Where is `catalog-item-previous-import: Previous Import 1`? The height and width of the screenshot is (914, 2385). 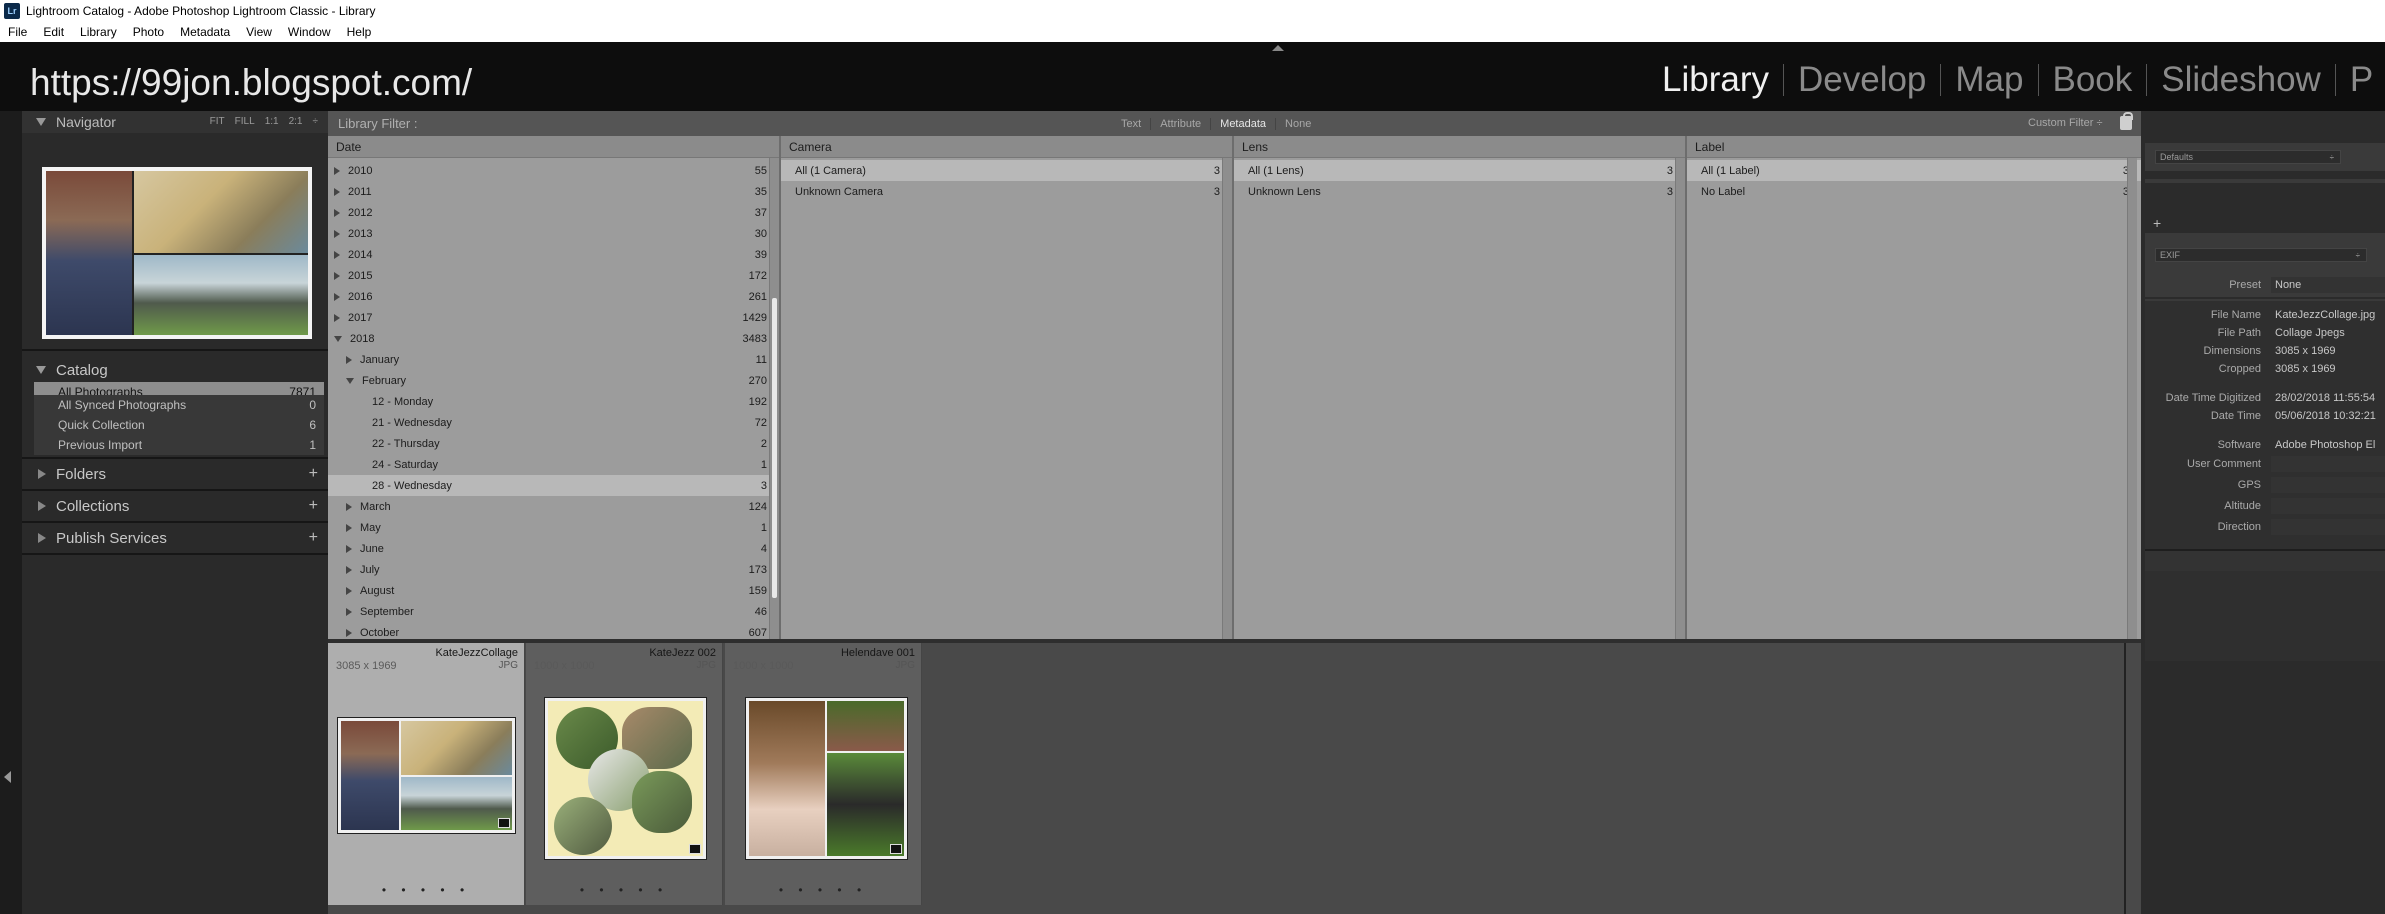 catalog-item-previous-import: Previous Import 1 is located at coordinates (179, 445).